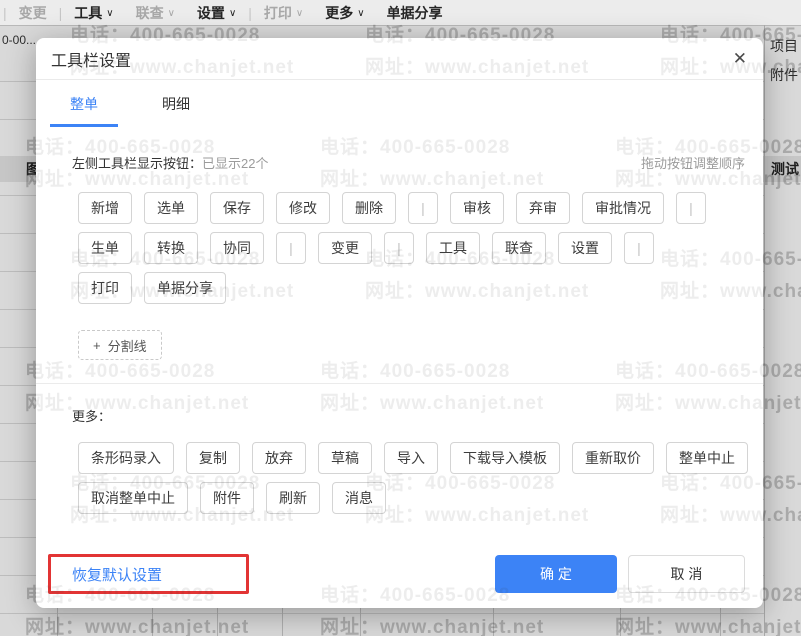 This screenshot has width=801, height=636. I want to click on toolbar-menu-label: 更多, so click(339, 12).